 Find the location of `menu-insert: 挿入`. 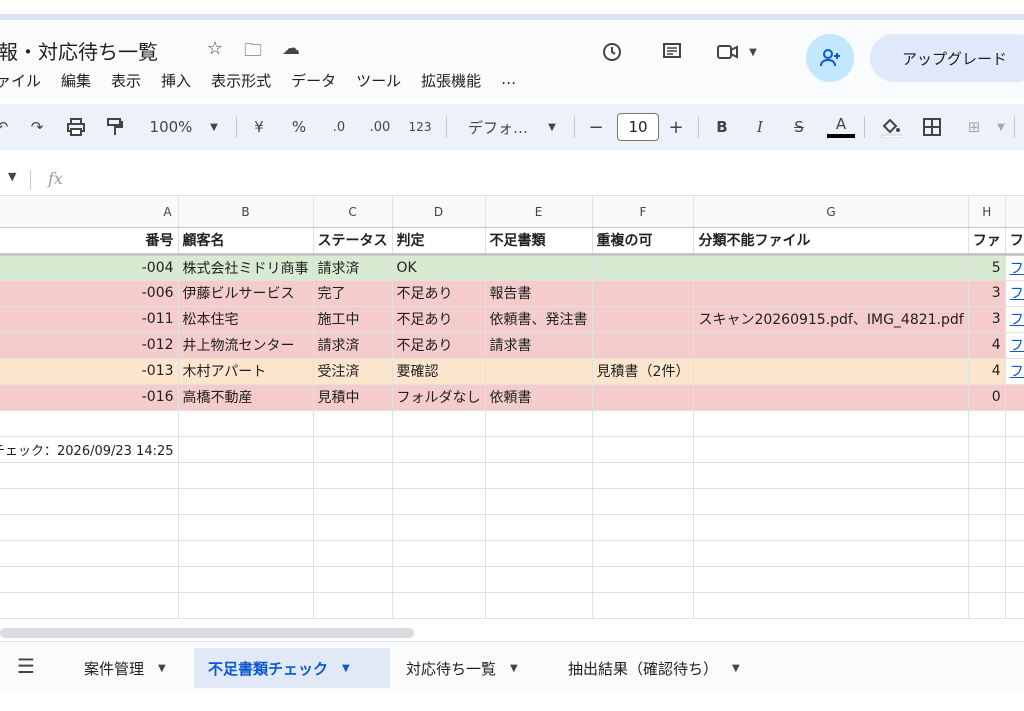

menu-insert: 挿入 is located at coordinates (176, 80).